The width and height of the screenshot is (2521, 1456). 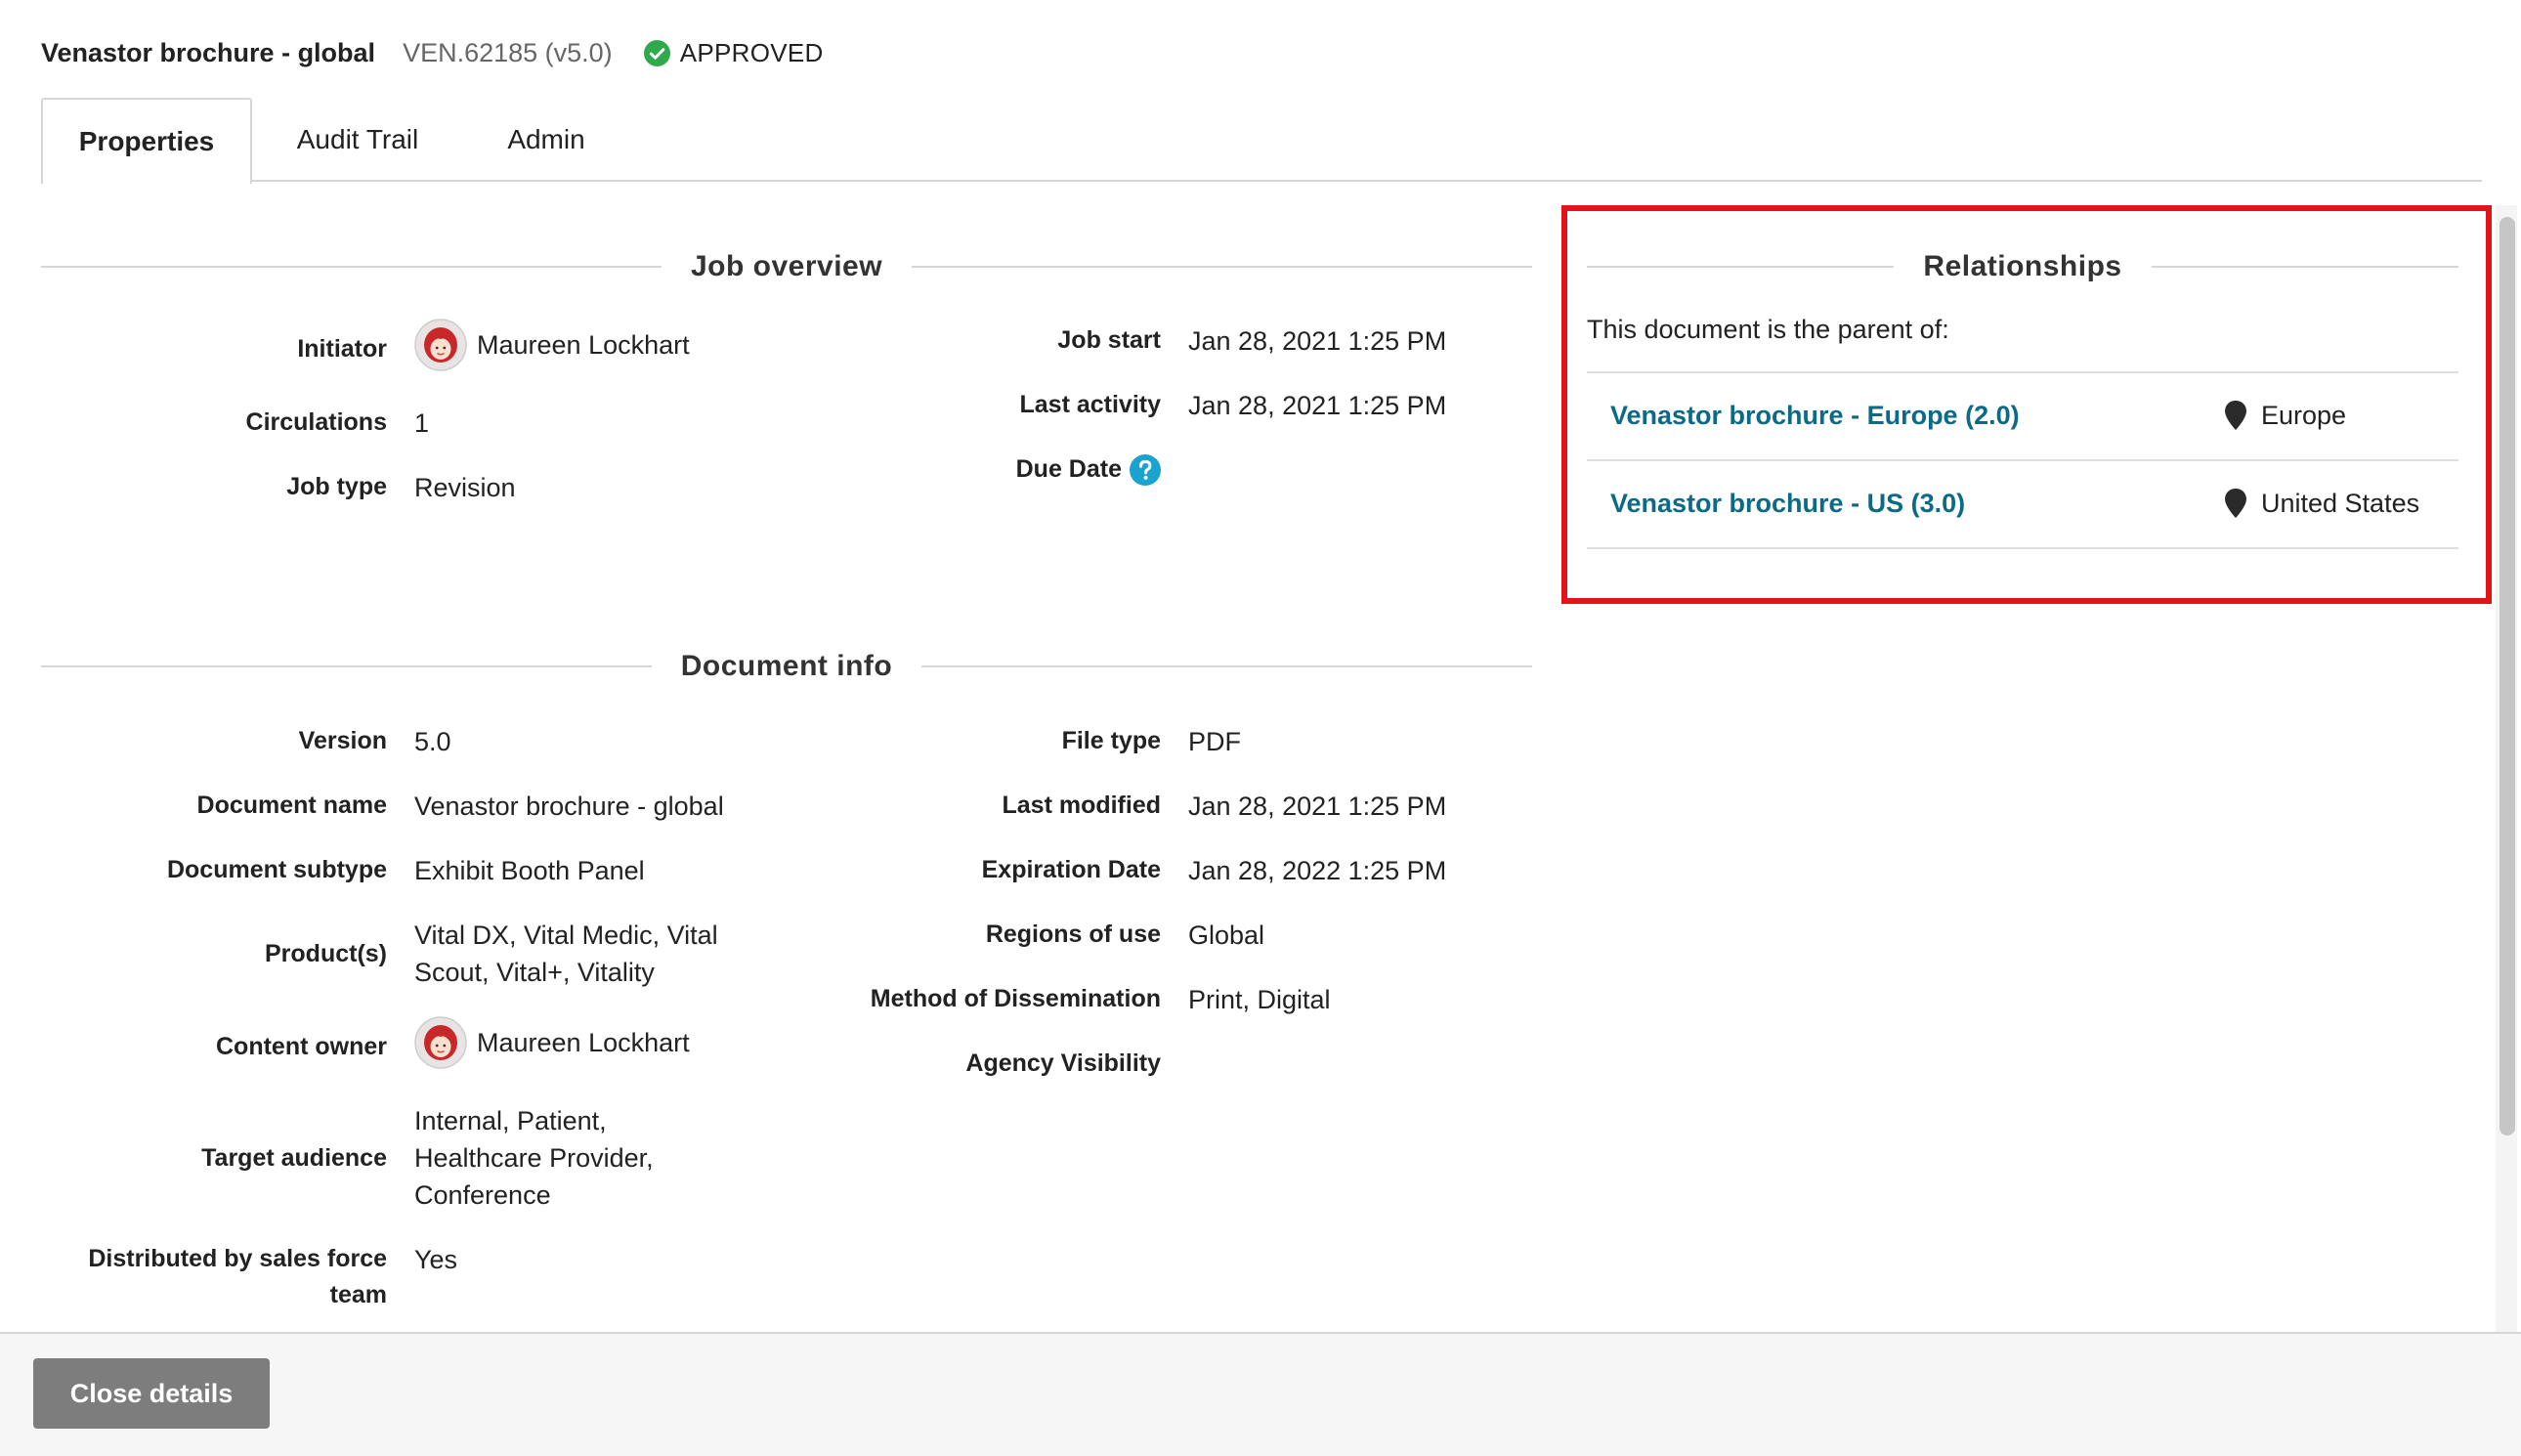 What do you see at coordinates (1016, 998) in the screenshot?
I see `field-label: Method of Dissemination` at bounding box center [1016, 998].